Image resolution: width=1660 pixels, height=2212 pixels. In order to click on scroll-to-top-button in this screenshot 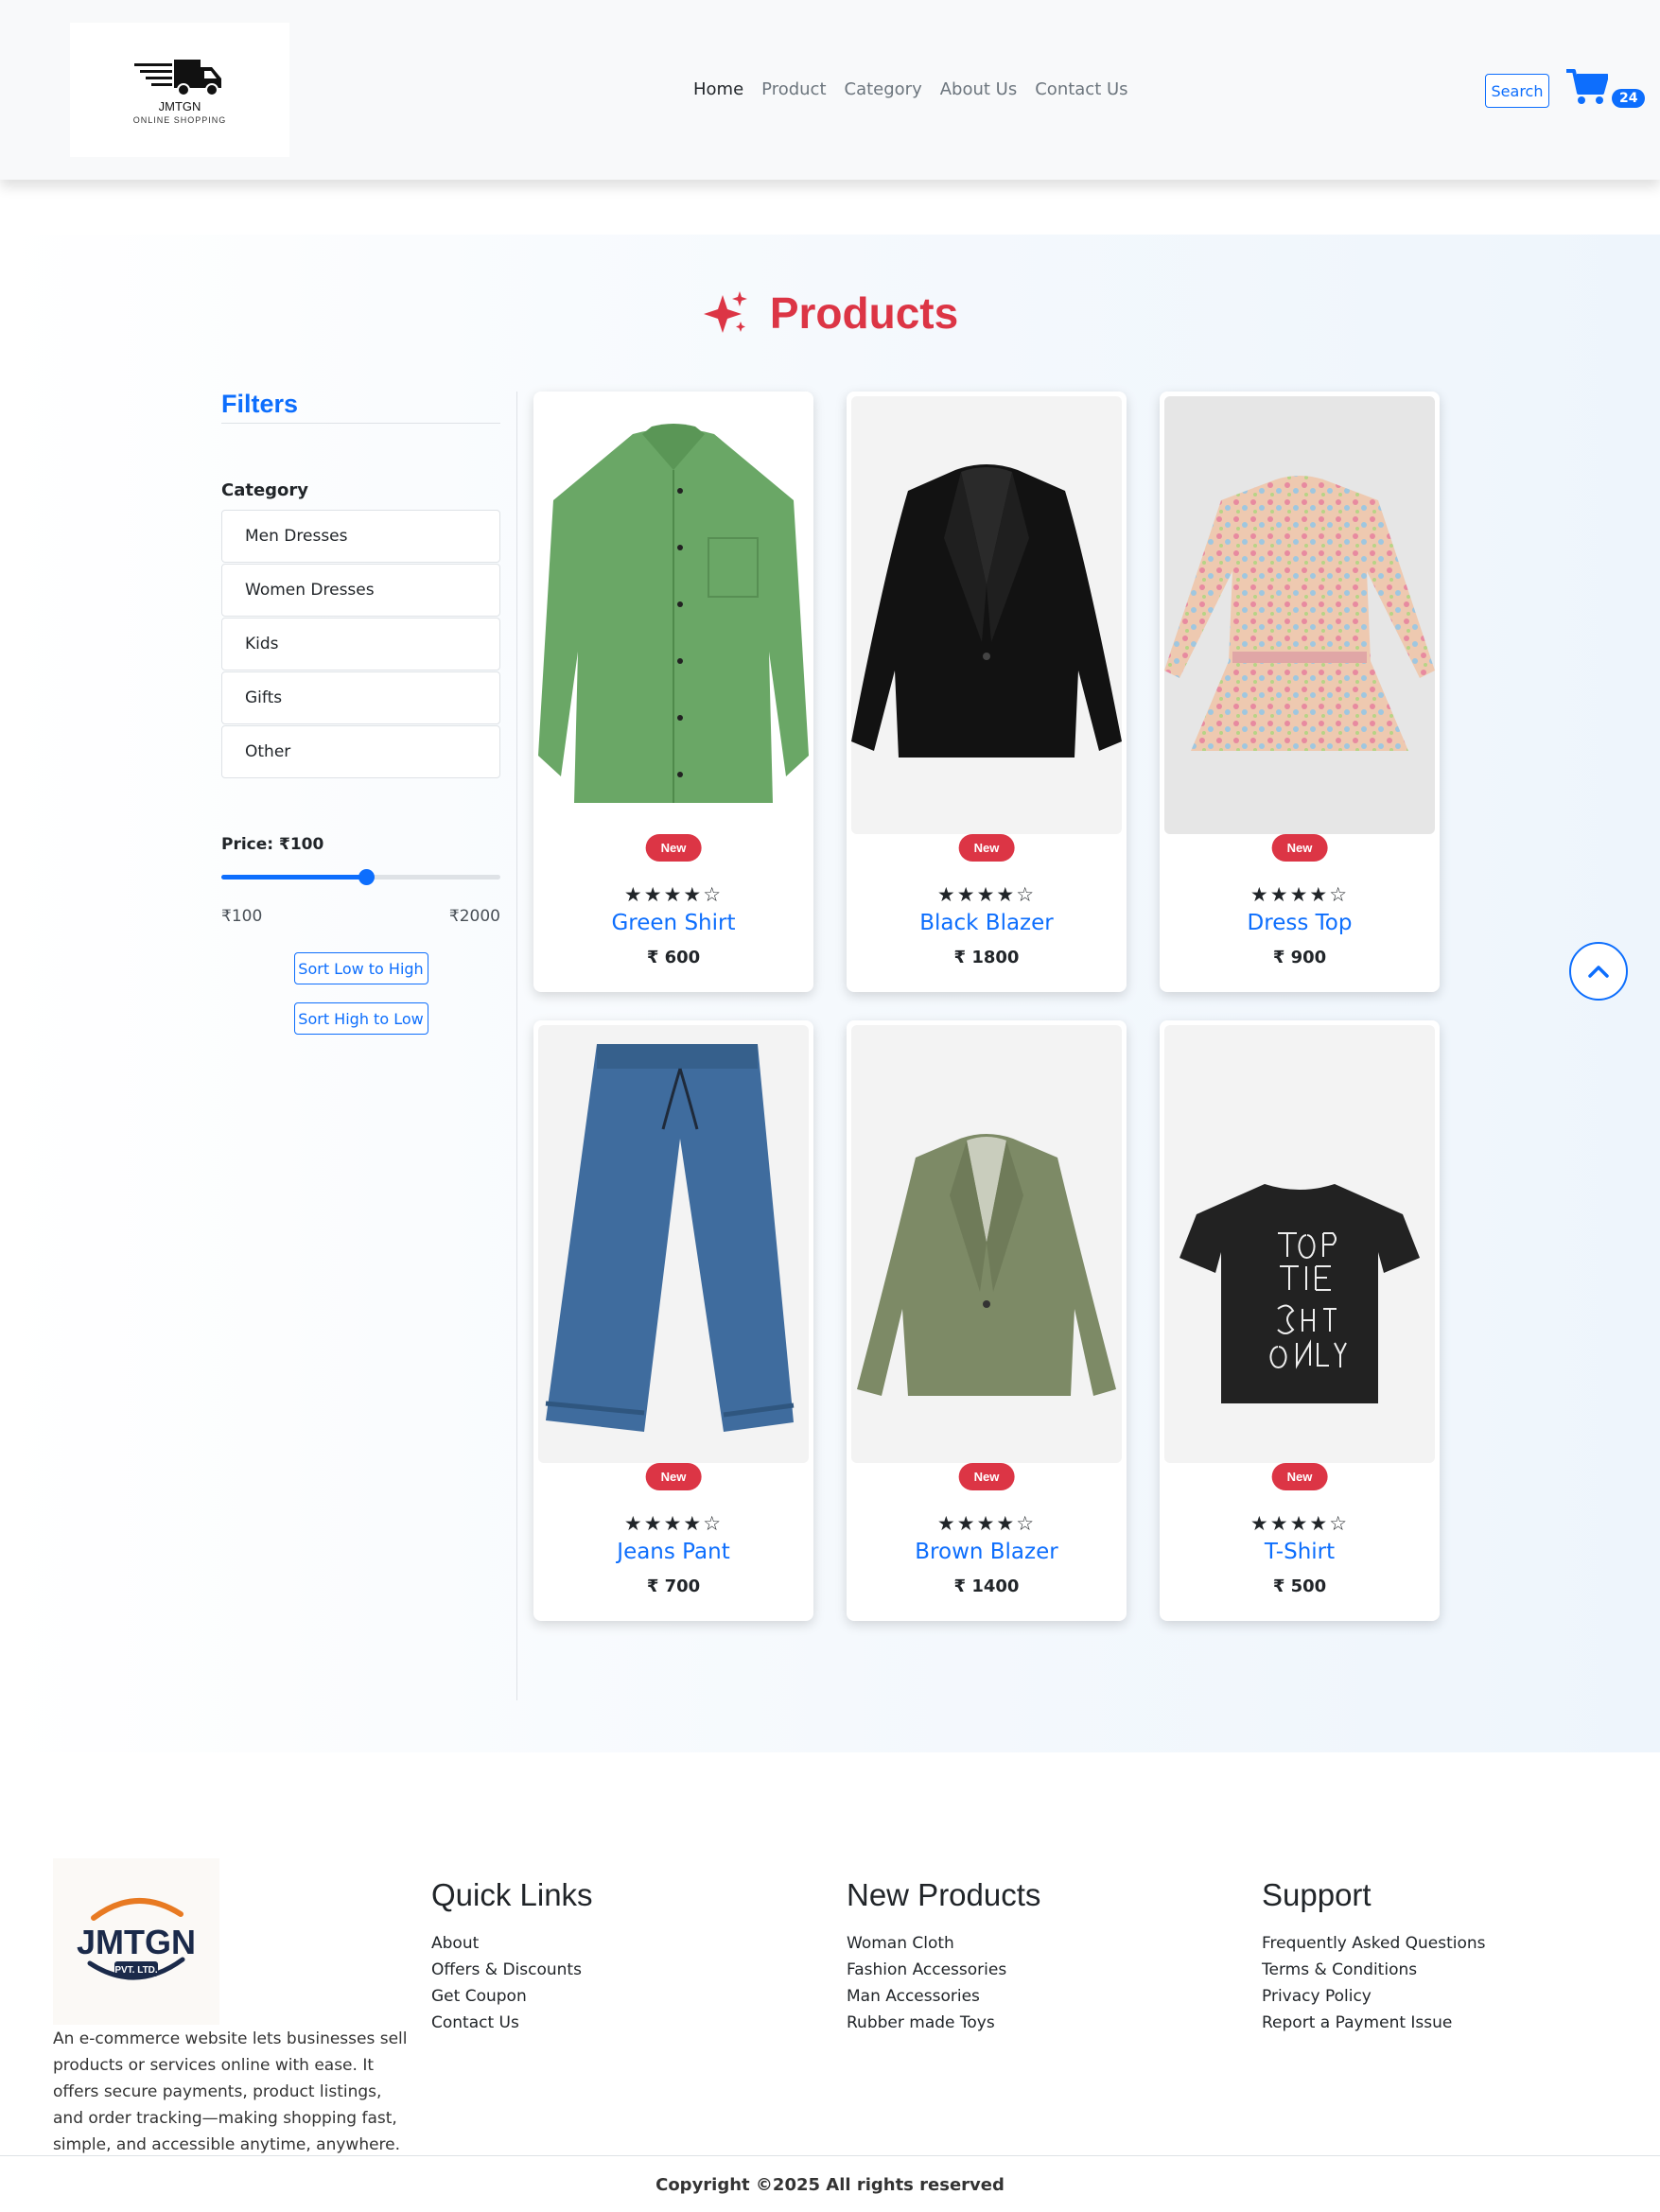, I will do `click(1599, 971)`.